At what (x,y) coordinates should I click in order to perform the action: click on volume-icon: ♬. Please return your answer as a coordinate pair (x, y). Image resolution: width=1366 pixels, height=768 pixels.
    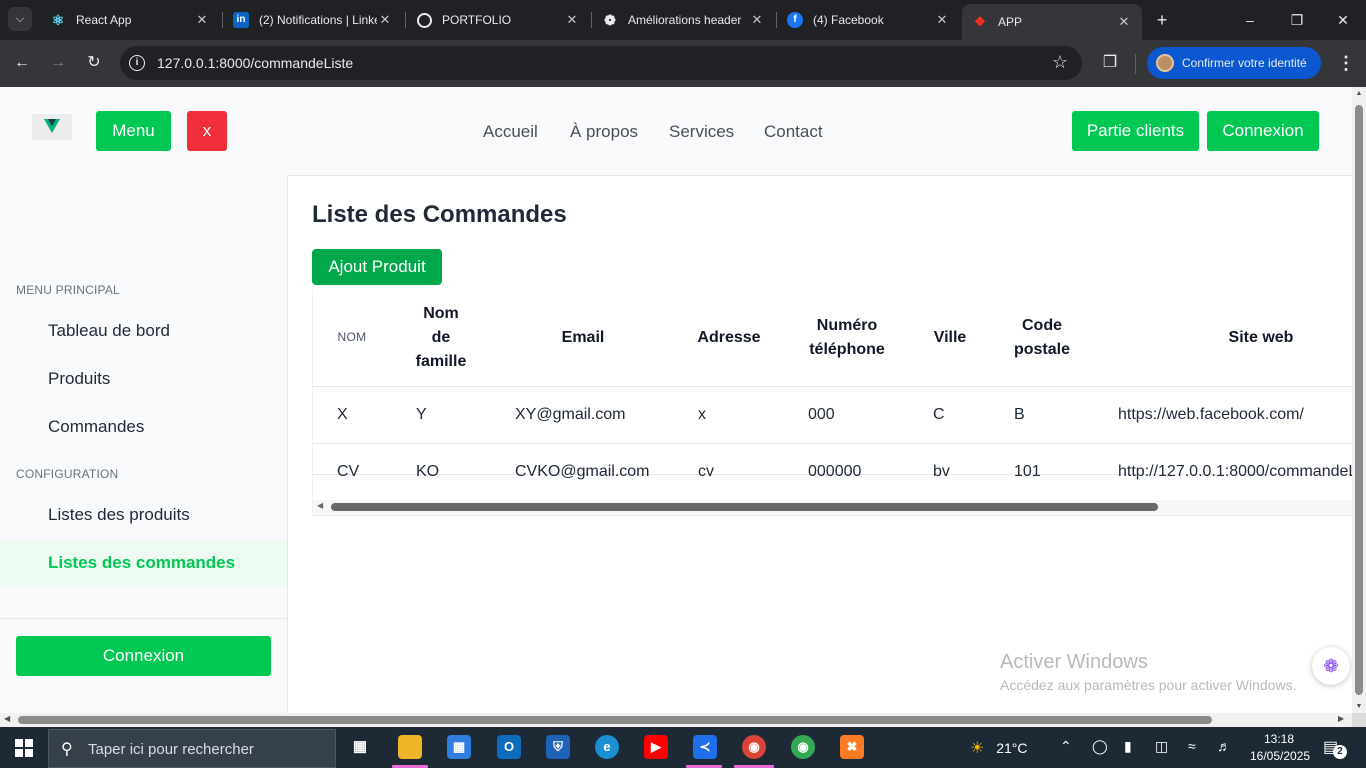
    Looking at the image, I should click on (1224, 746).